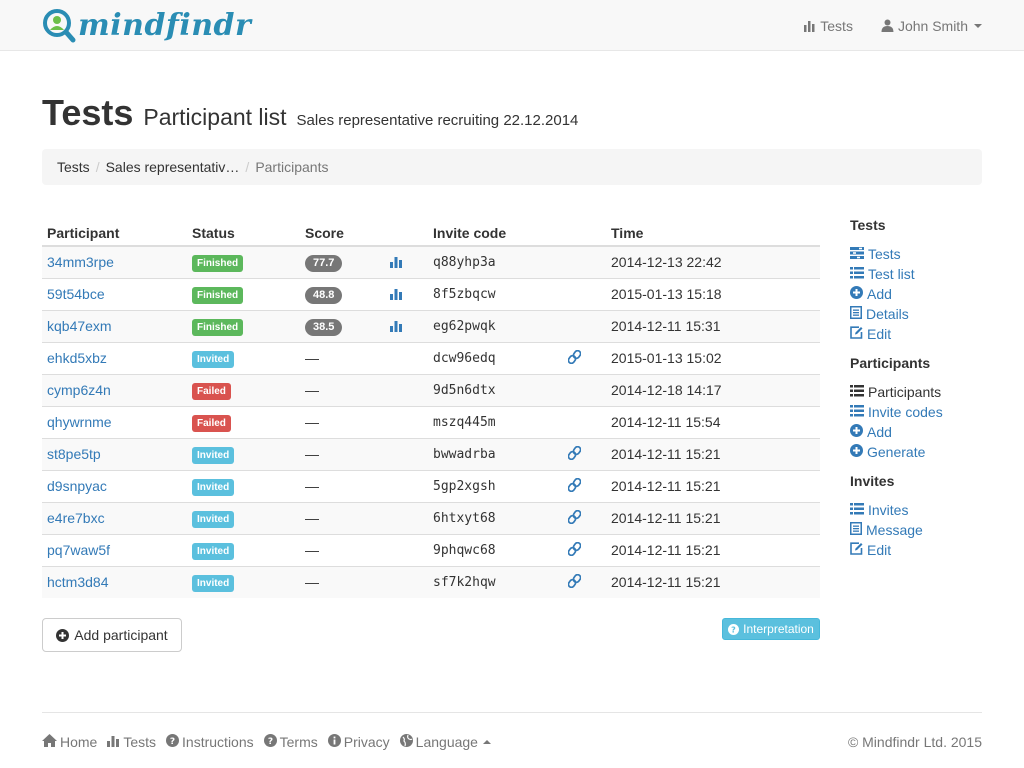  Describe the element at coordinates (896, 452) in the screenshot. I see `sidebar-item-label: Generate` at that location.